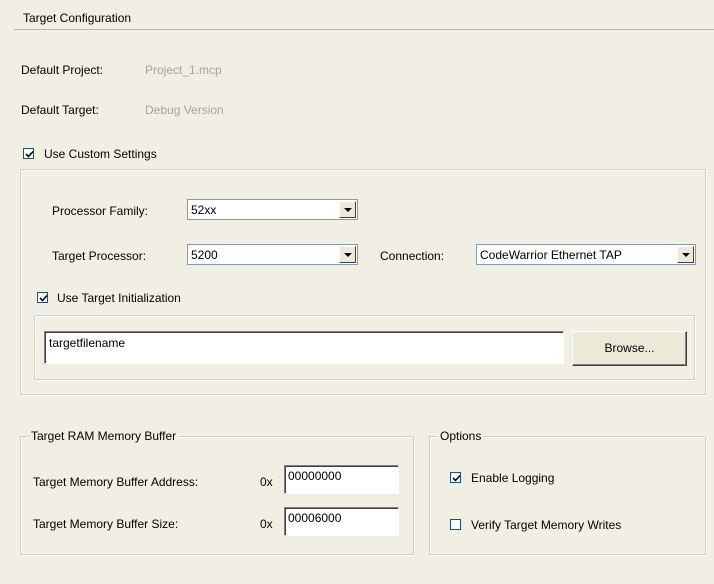 The height and width of the screenshot is (584, 714). What do you see at coordinates (100, 211) in the screenshot?
I see `processor-family-label: Processor Family:` at bounding box center [100, 211].